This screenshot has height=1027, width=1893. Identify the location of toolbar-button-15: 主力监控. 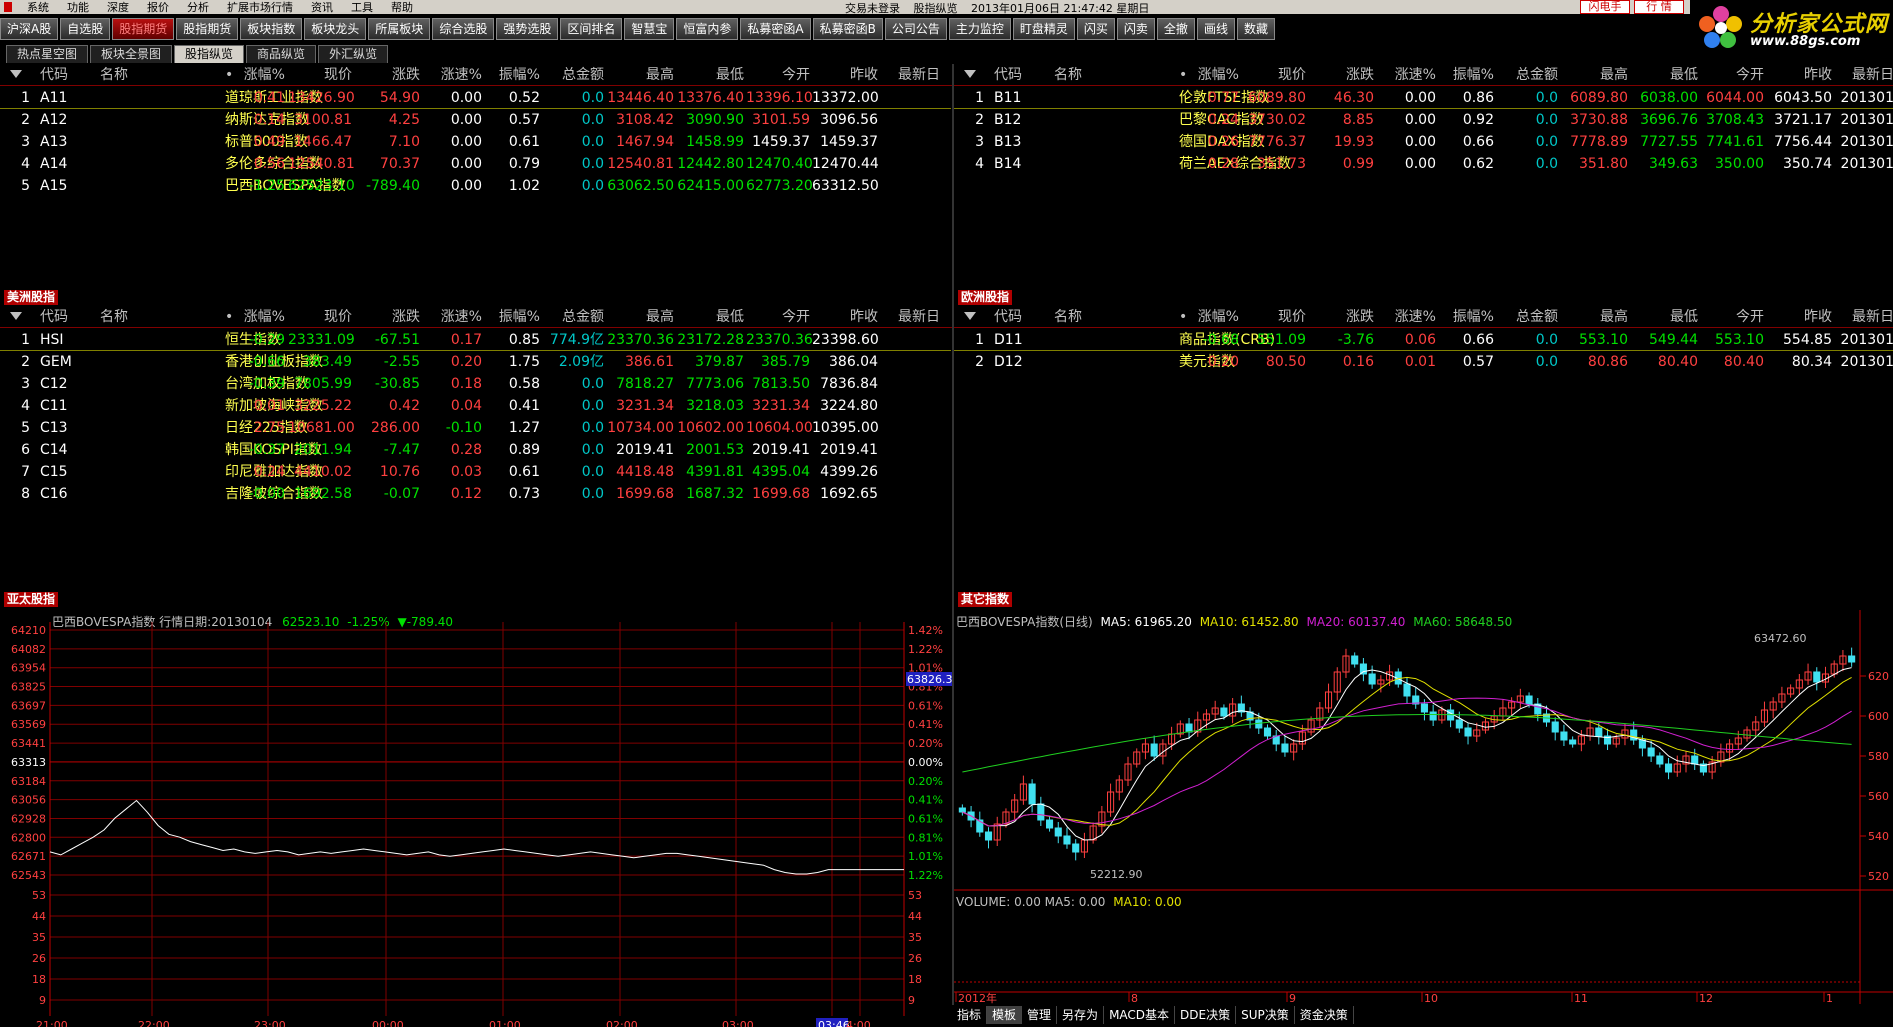
(979, 28).